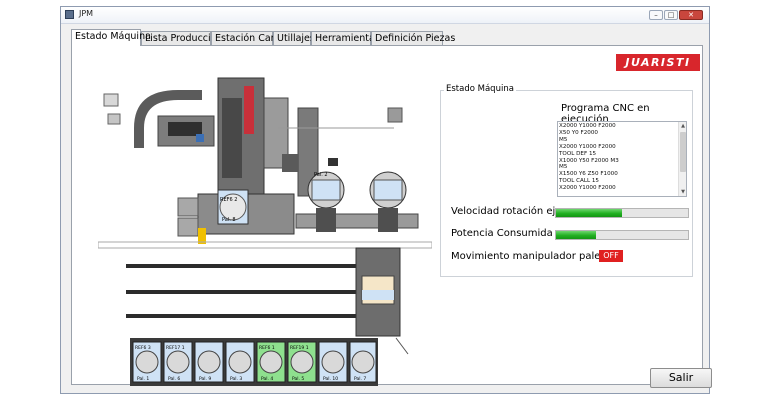  What do you see at coordinates (200, 138) in the screenshot?
I see `robot-sensor` at bounding box center [200, 138].